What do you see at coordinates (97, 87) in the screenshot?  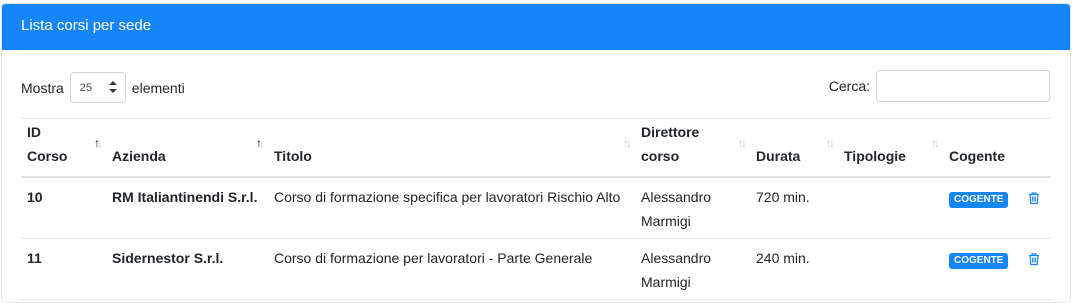 I see `page-length-select: 25` at bounding box center [97, 87].